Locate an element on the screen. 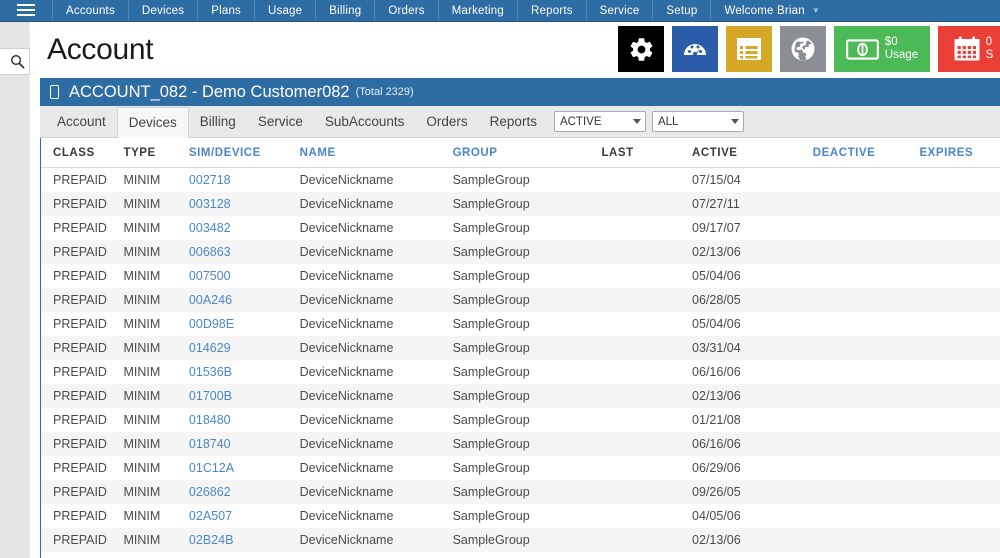 This screenshot has width=1000, height=558. dashboard-button is located at coordinates (695, 49).